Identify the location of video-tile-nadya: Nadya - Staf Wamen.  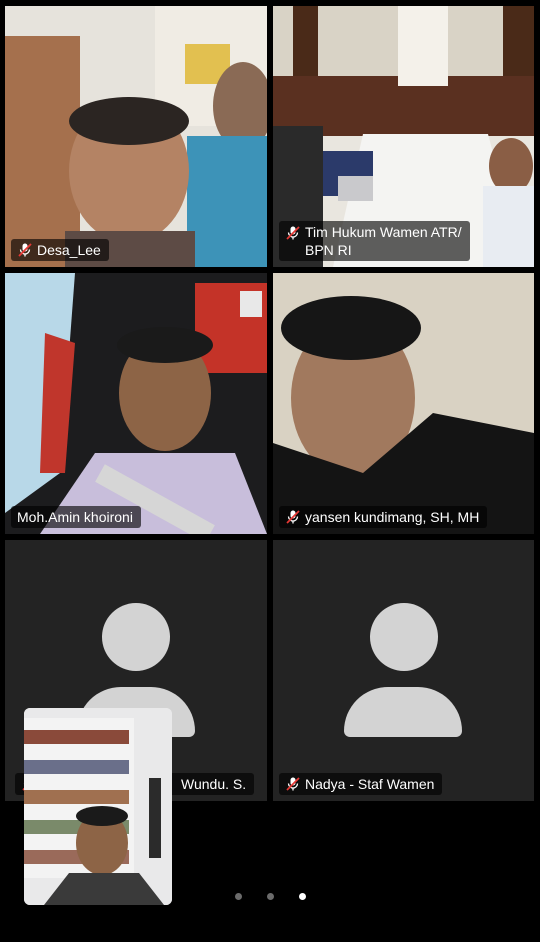
(403, 670).